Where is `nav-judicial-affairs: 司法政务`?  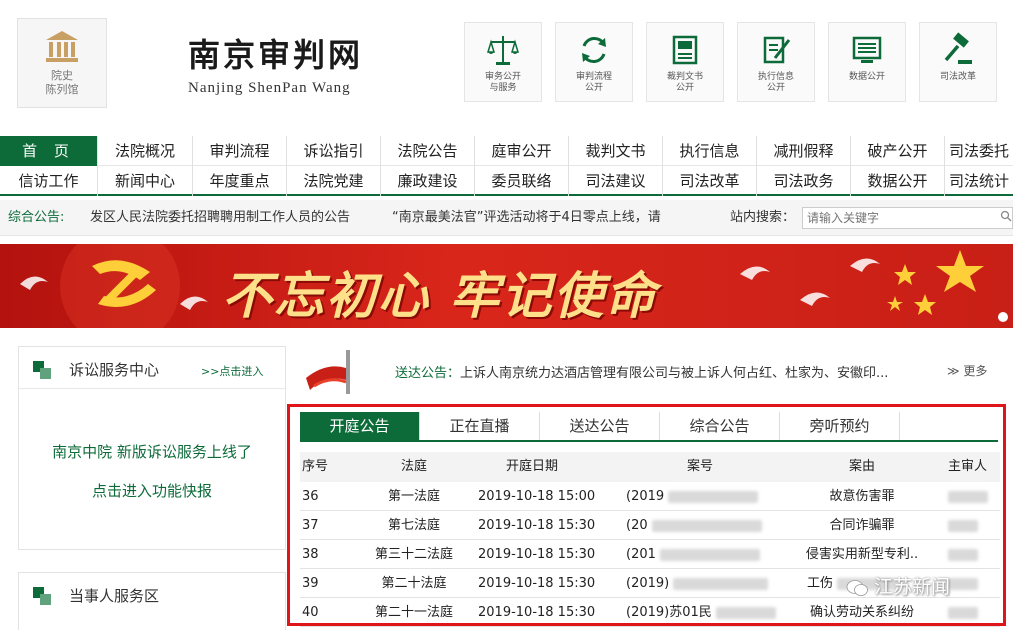 nav-judicial-affairs: 司法政务 is located at coordinates (804, 181).